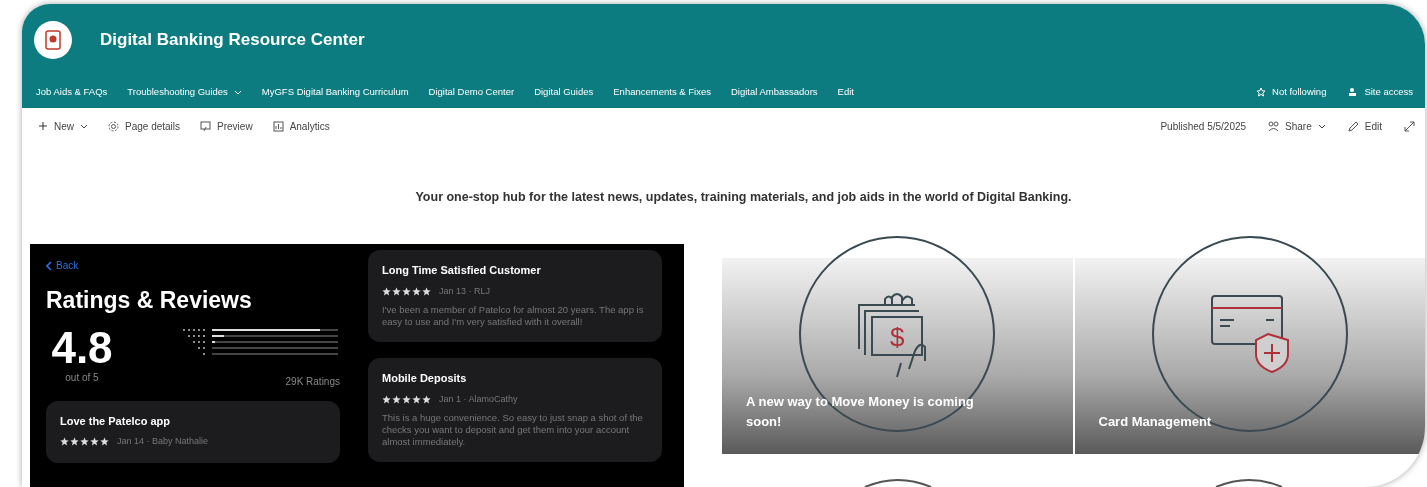 Image resolution: width=1427 pixels, height=487 pixels. What do you see at coordinates (335, 92) in the screenshot?
I see `nav-link: MyGFS Digital Banking Curriculum` at bounding box center [335, 92].